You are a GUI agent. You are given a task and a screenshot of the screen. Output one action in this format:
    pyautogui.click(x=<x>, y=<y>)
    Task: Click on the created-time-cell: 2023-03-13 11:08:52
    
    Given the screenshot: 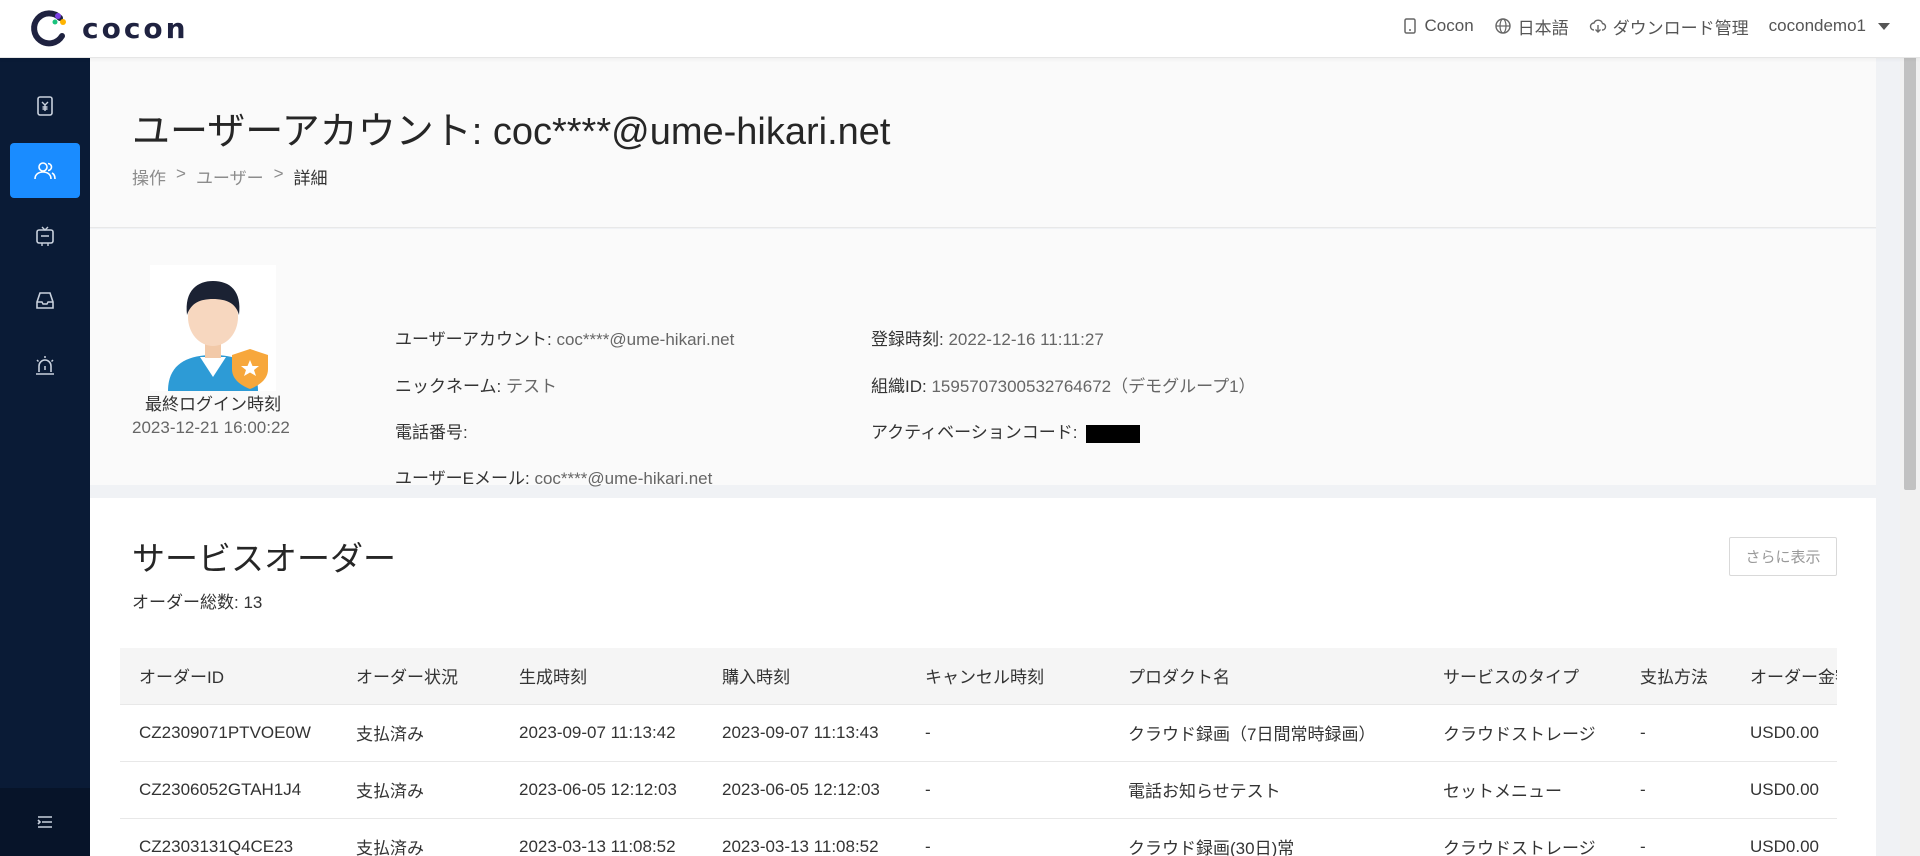 What is the action you would take?
    pyautogui.click(x=601, y=837)
    